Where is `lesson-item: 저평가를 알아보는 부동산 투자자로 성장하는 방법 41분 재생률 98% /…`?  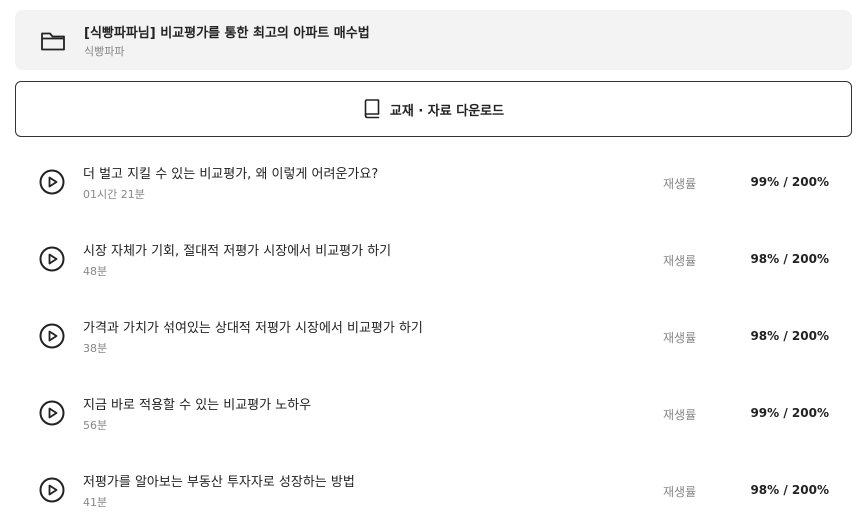 lesson-item: 저평가를 알아보는 부동산 투자자로 성장하는 방법 41분 재생률 98% /… is located at coordinates (431, 489).